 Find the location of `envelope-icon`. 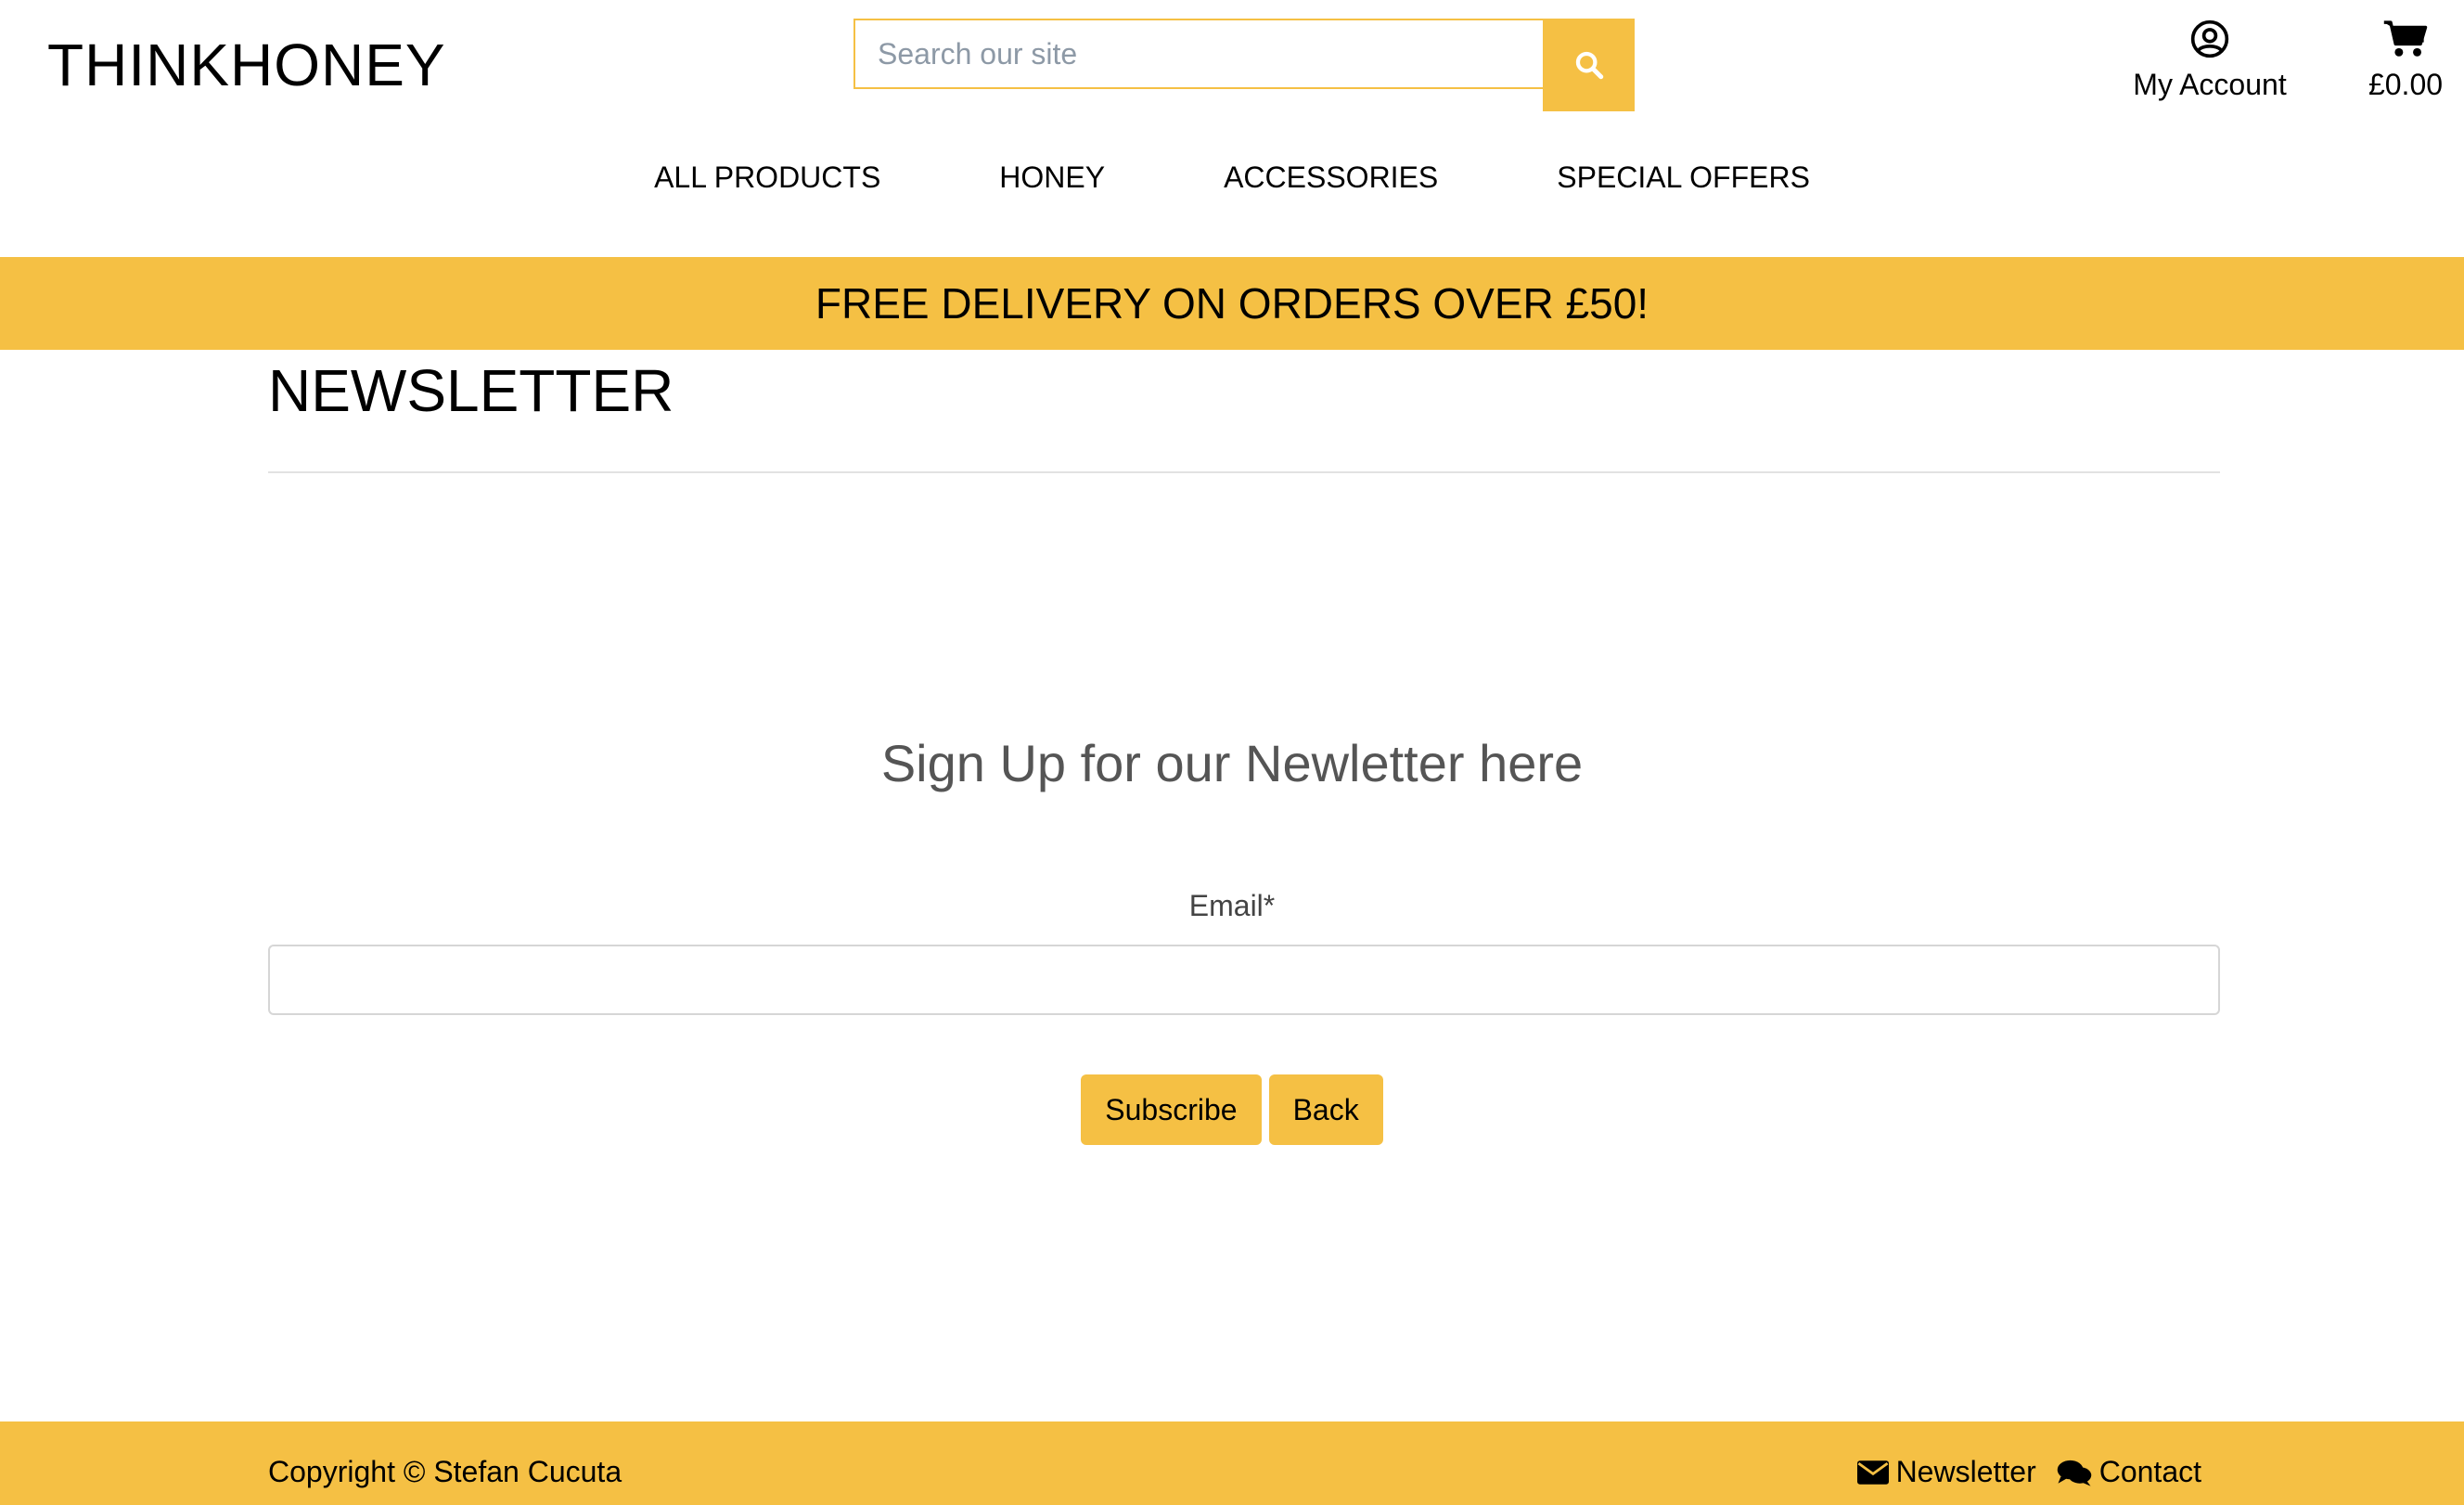

envelope-icon is located at coordinates (1872, 1472).